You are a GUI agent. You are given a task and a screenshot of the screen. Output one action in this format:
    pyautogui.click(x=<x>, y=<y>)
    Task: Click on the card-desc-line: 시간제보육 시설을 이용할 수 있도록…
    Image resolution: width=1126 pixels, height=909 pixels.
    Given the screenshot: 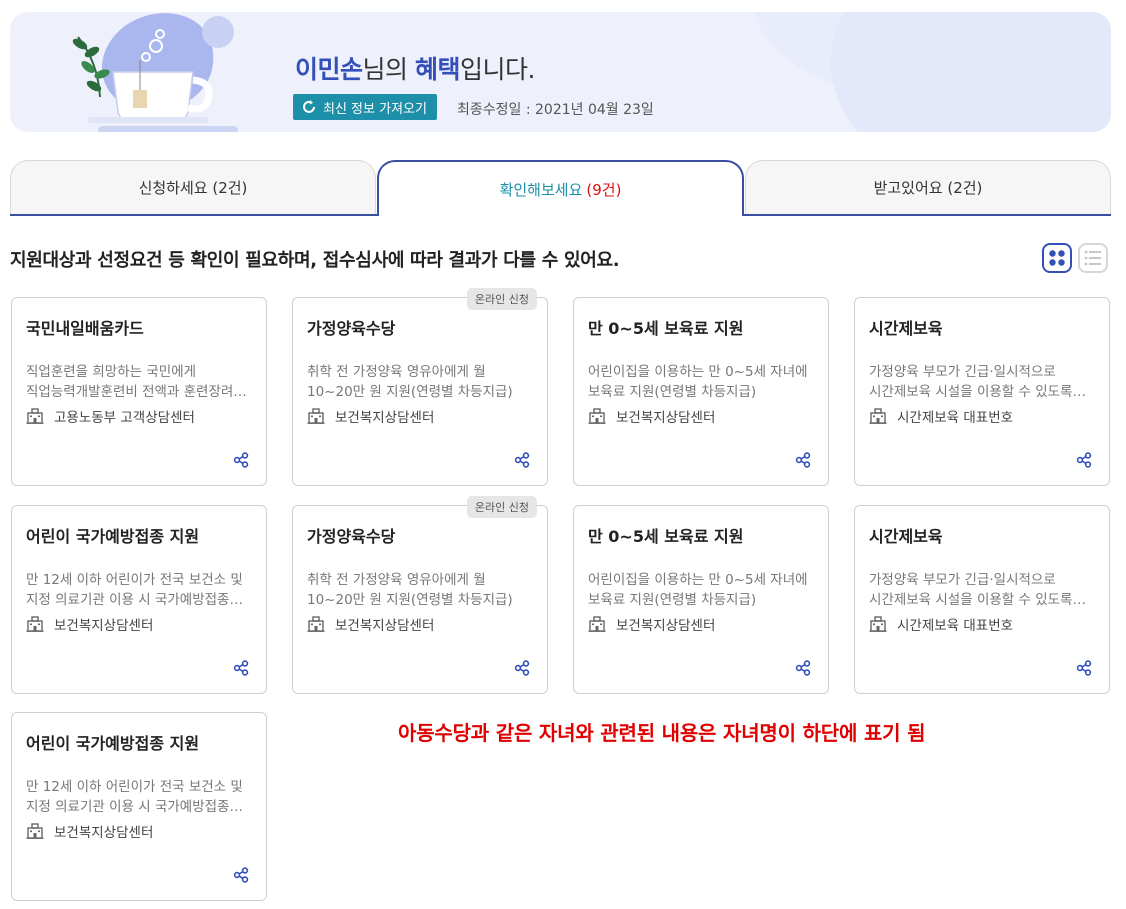 What is the action you would take?
    pyautogui.click(x=977, y=392)
    